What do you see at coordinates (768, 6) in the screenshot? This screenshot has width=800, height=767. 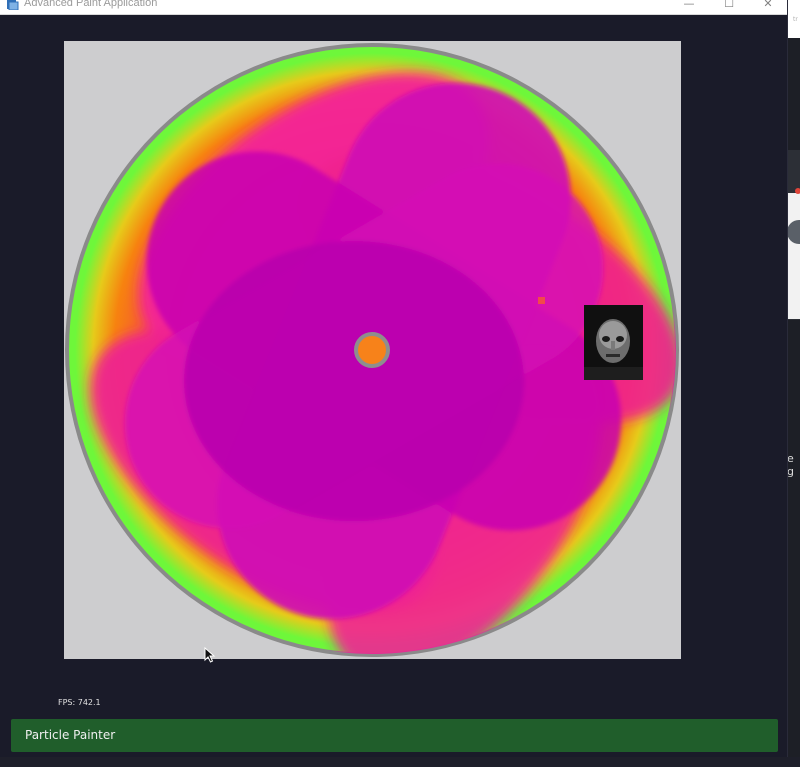 I see `close-button: ✕` at bounding box center [768, 6].